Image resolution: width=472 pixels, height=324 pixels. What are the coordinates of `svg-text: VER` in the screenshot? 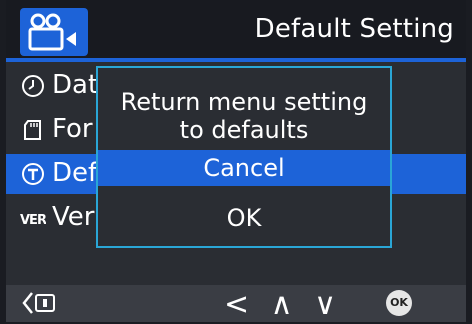 It's located at (33, 220).